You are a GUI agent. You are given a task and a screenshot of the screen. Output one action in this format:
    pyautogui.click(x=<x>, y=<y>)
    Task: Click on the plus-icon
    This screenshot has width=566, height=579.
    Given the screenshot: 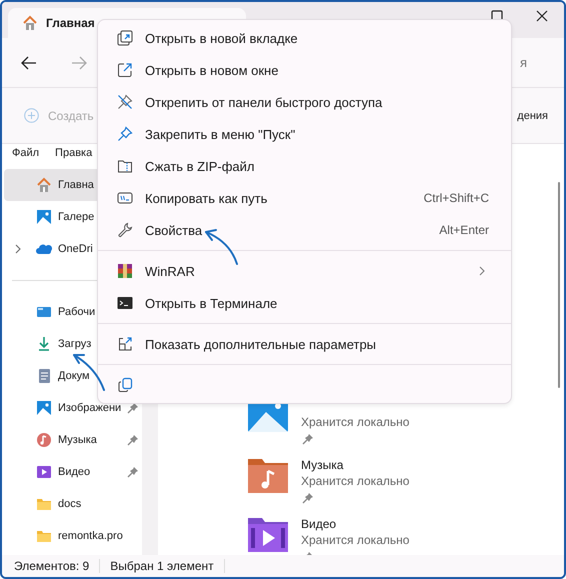 What is the action you would take?
    pyautogui.click(x=31, y=115)
    